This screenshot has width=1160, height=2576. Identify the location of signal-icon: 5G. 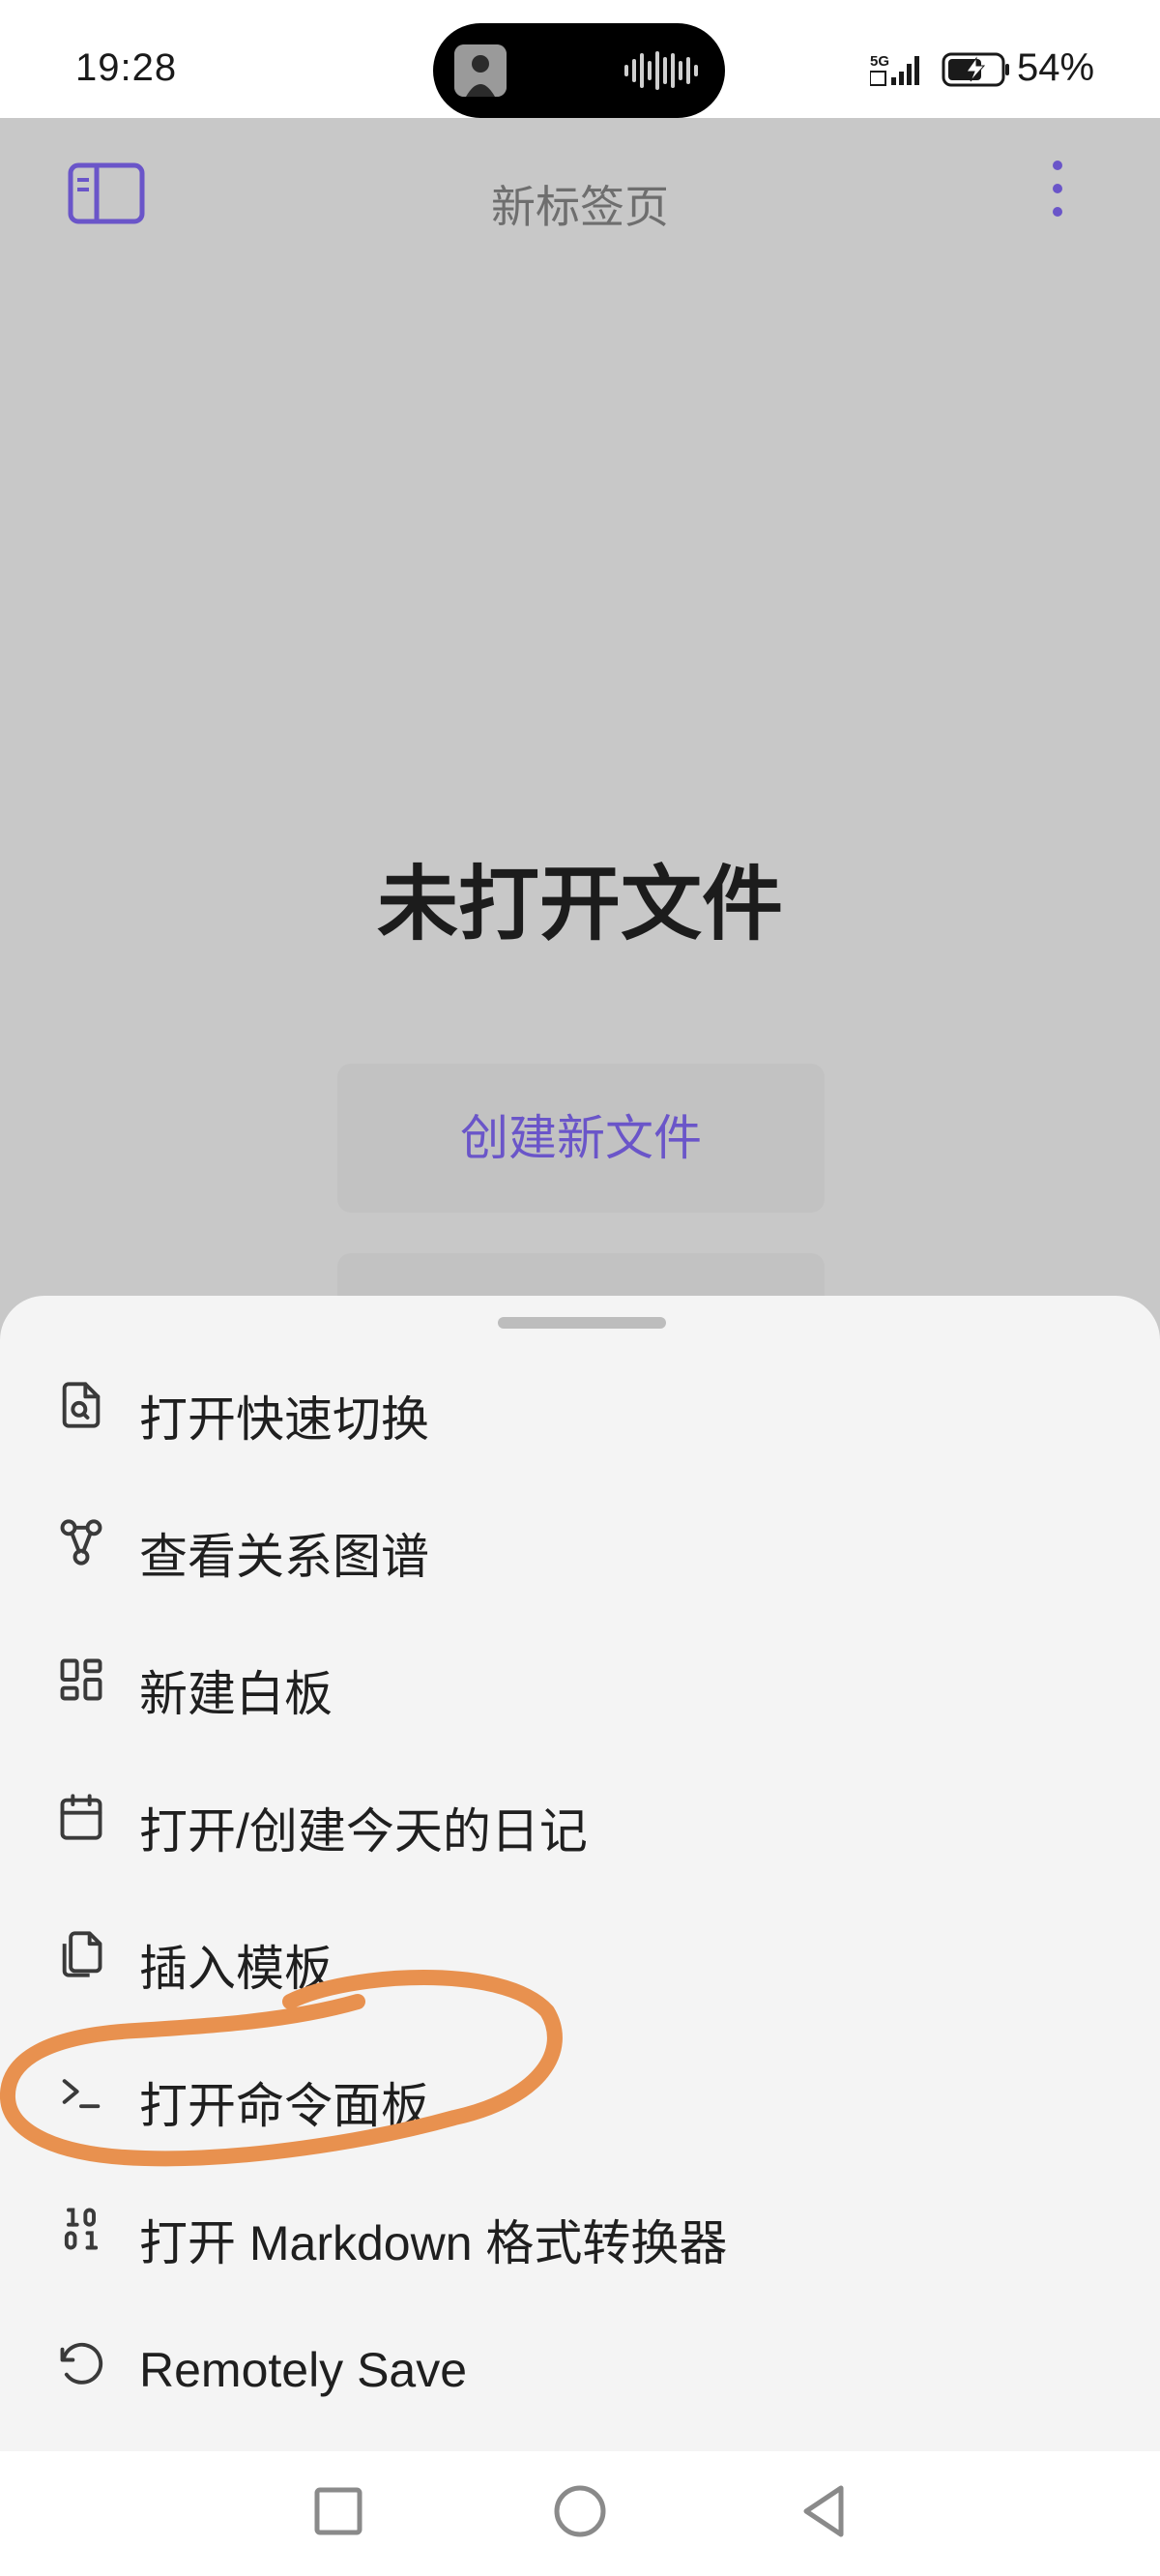
(900, 72).